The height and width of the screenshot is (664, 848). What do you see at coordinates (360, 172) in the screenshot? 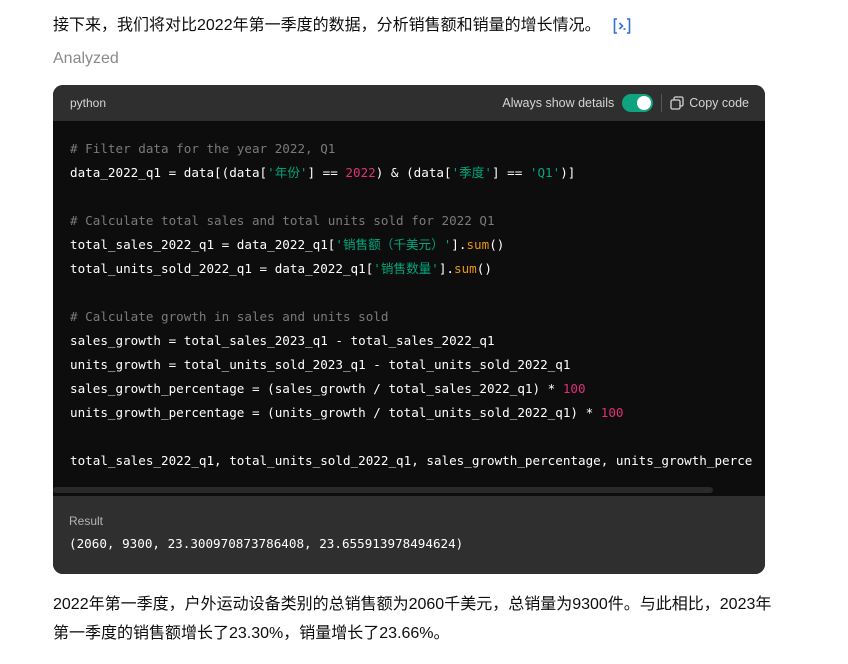
I see `code-token: 2022` at bounding box center [360, 172].